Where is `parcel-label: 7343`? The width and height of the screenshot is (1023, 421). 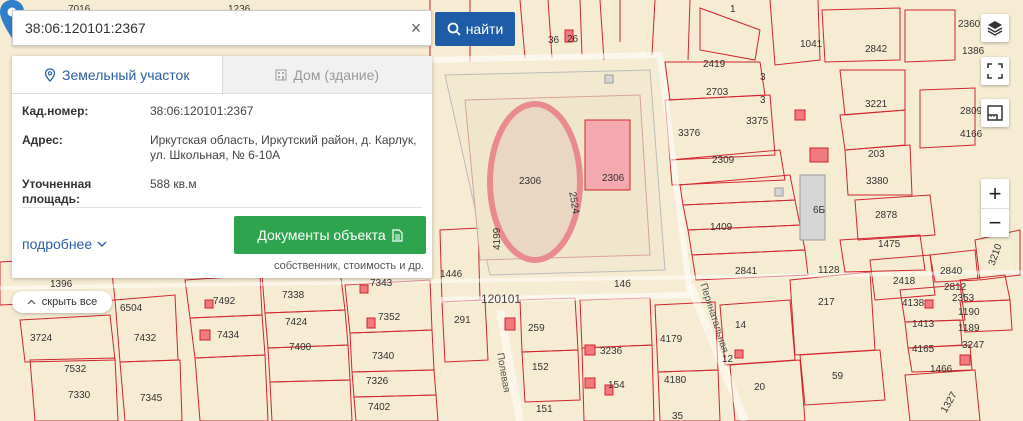
parcel-label: 7343 is located at coordinates (381, 283).